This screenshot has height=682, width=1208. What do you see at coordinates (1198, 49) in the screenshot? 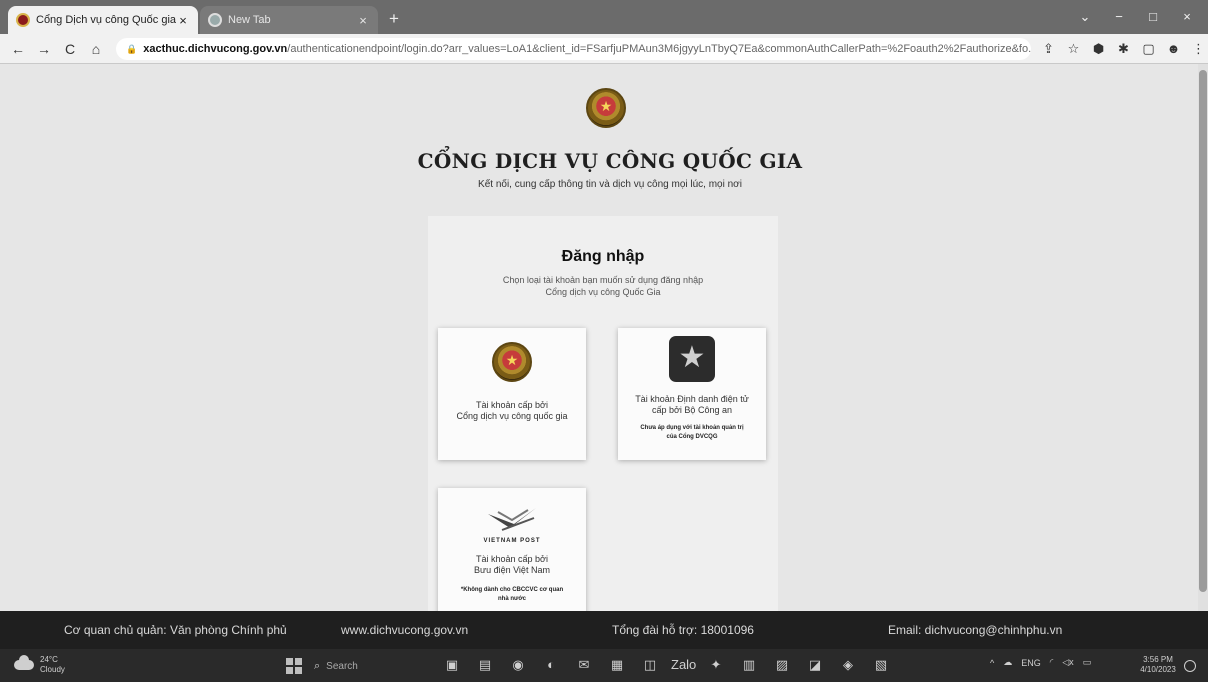
I see `browser-menu-icon: ⋮` at bounding box center [1198, 49].